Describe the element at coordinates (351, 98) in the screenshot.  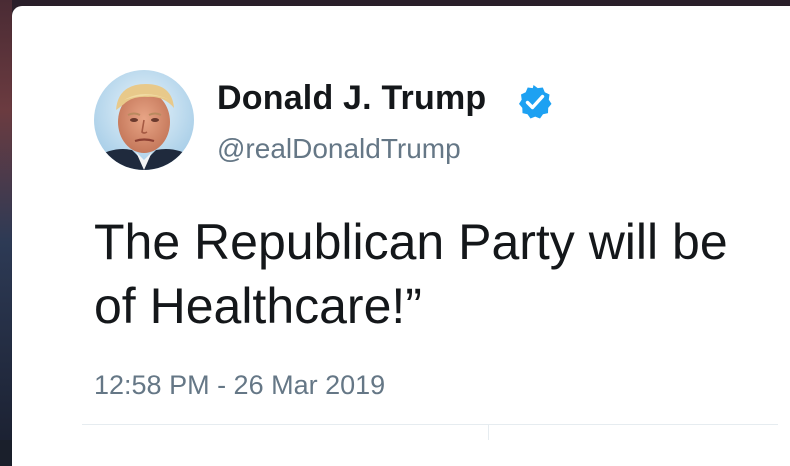
I see `author-display-name: Donald J. Trump` at that location.